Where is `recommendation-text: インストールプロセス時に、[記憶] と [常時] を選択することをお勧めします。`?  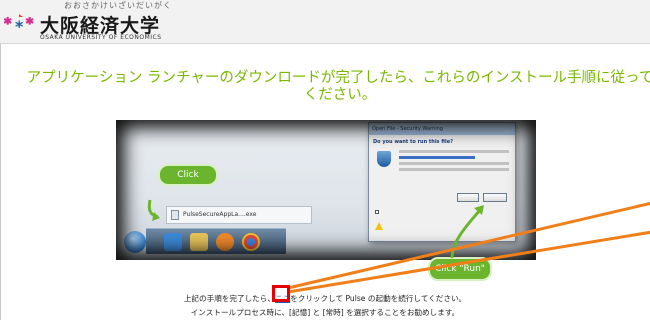
recommendation-text: インストールプロセス時に、[記憶] と [常時] を選択することをお勧めします。 is located at coordinates (325, 312).